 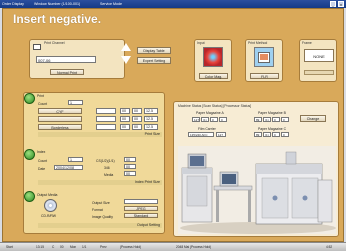 What do you see at coordinates (75, 102) in the screenshot?
I see `print-count-input: 1` at bounding box center [75, 102].